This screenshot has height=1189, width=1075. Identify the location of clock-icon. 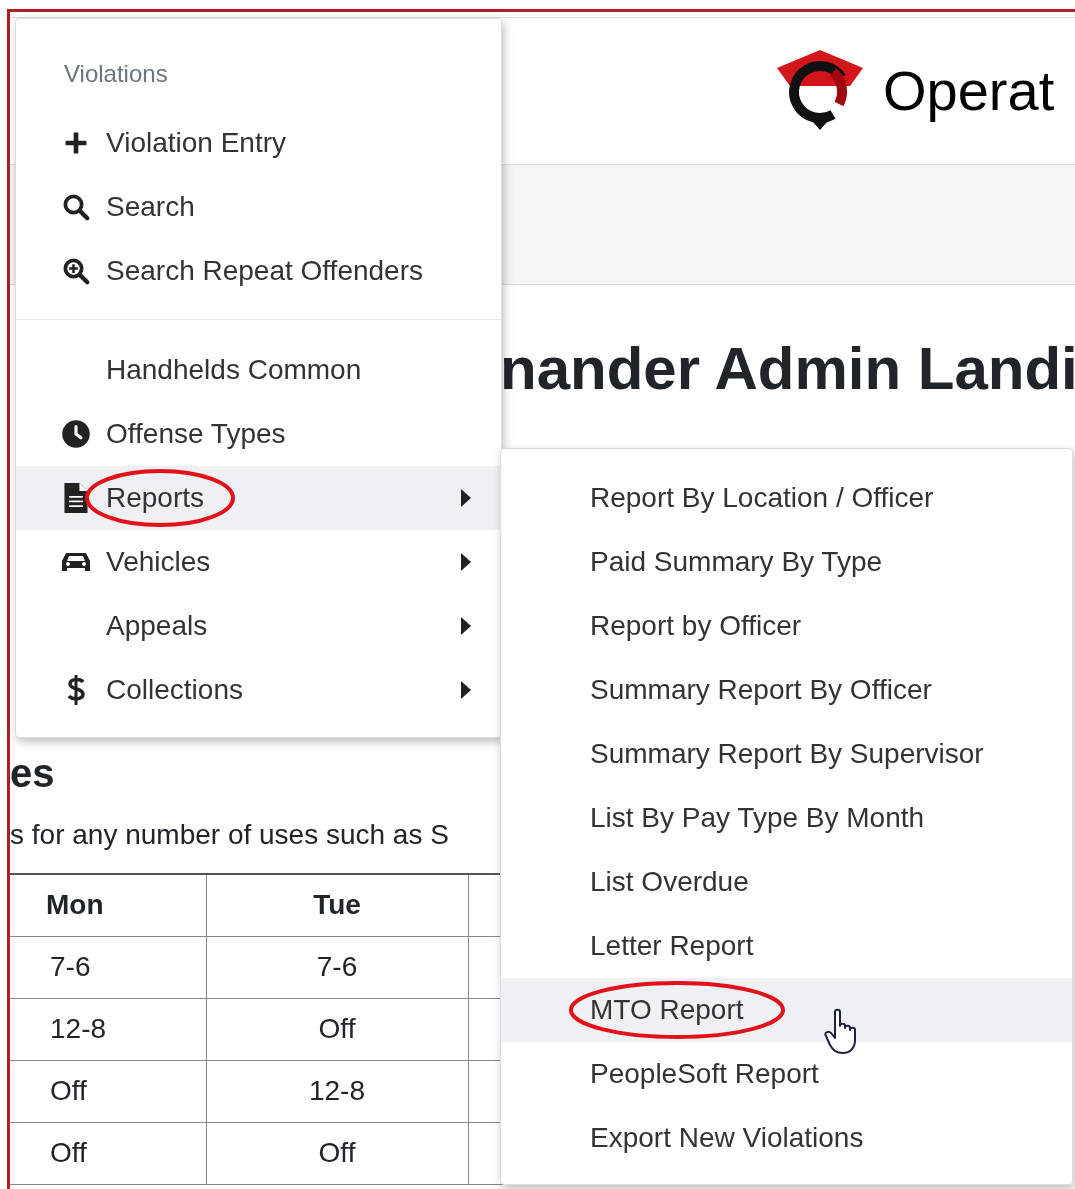
(76, 434).